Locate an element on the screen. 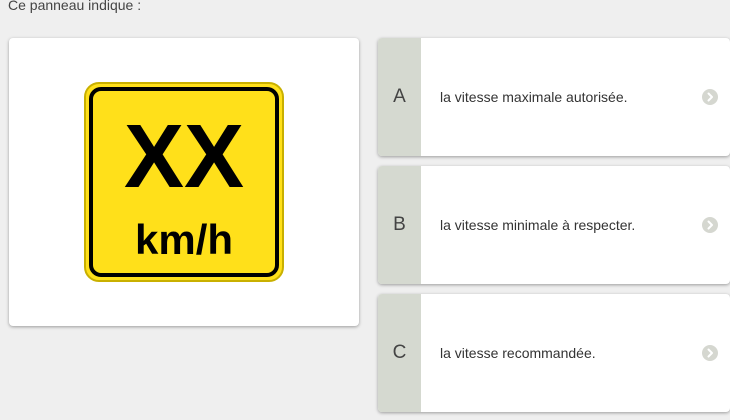  answer-option-b: B la vitesse minimale à respecter. is located at coordinates (554, 225).